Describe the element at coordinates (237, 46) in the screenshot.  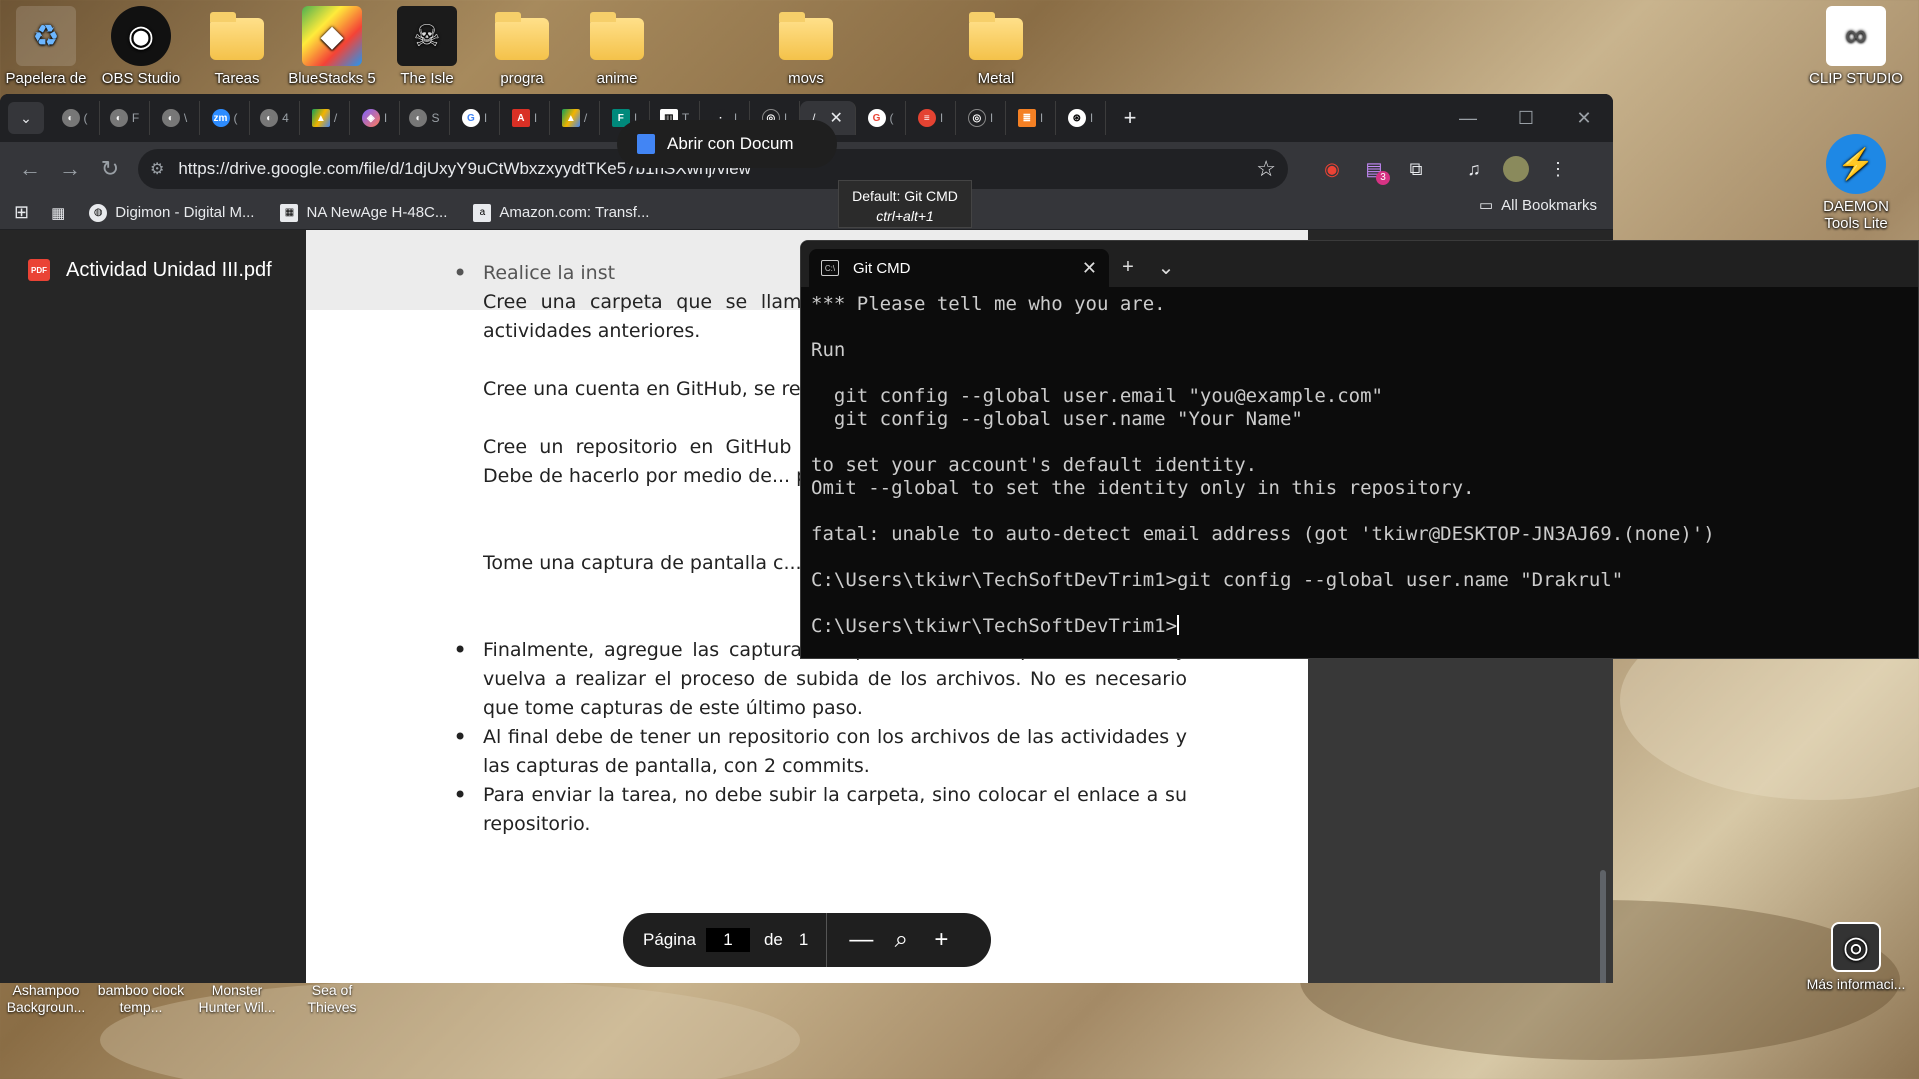
I see `desktop-icon-tareas: Tareas` at that location.